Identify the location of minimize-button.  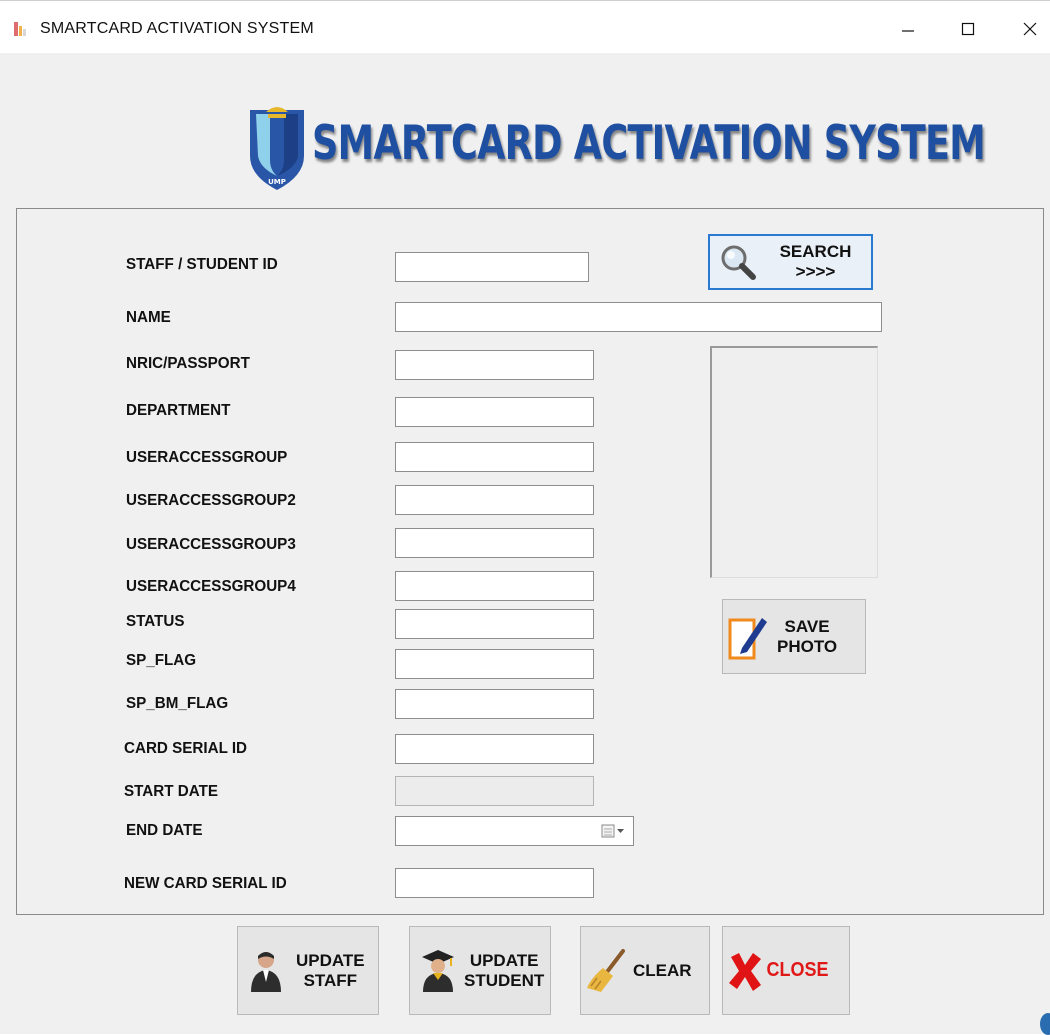
(908, 29).